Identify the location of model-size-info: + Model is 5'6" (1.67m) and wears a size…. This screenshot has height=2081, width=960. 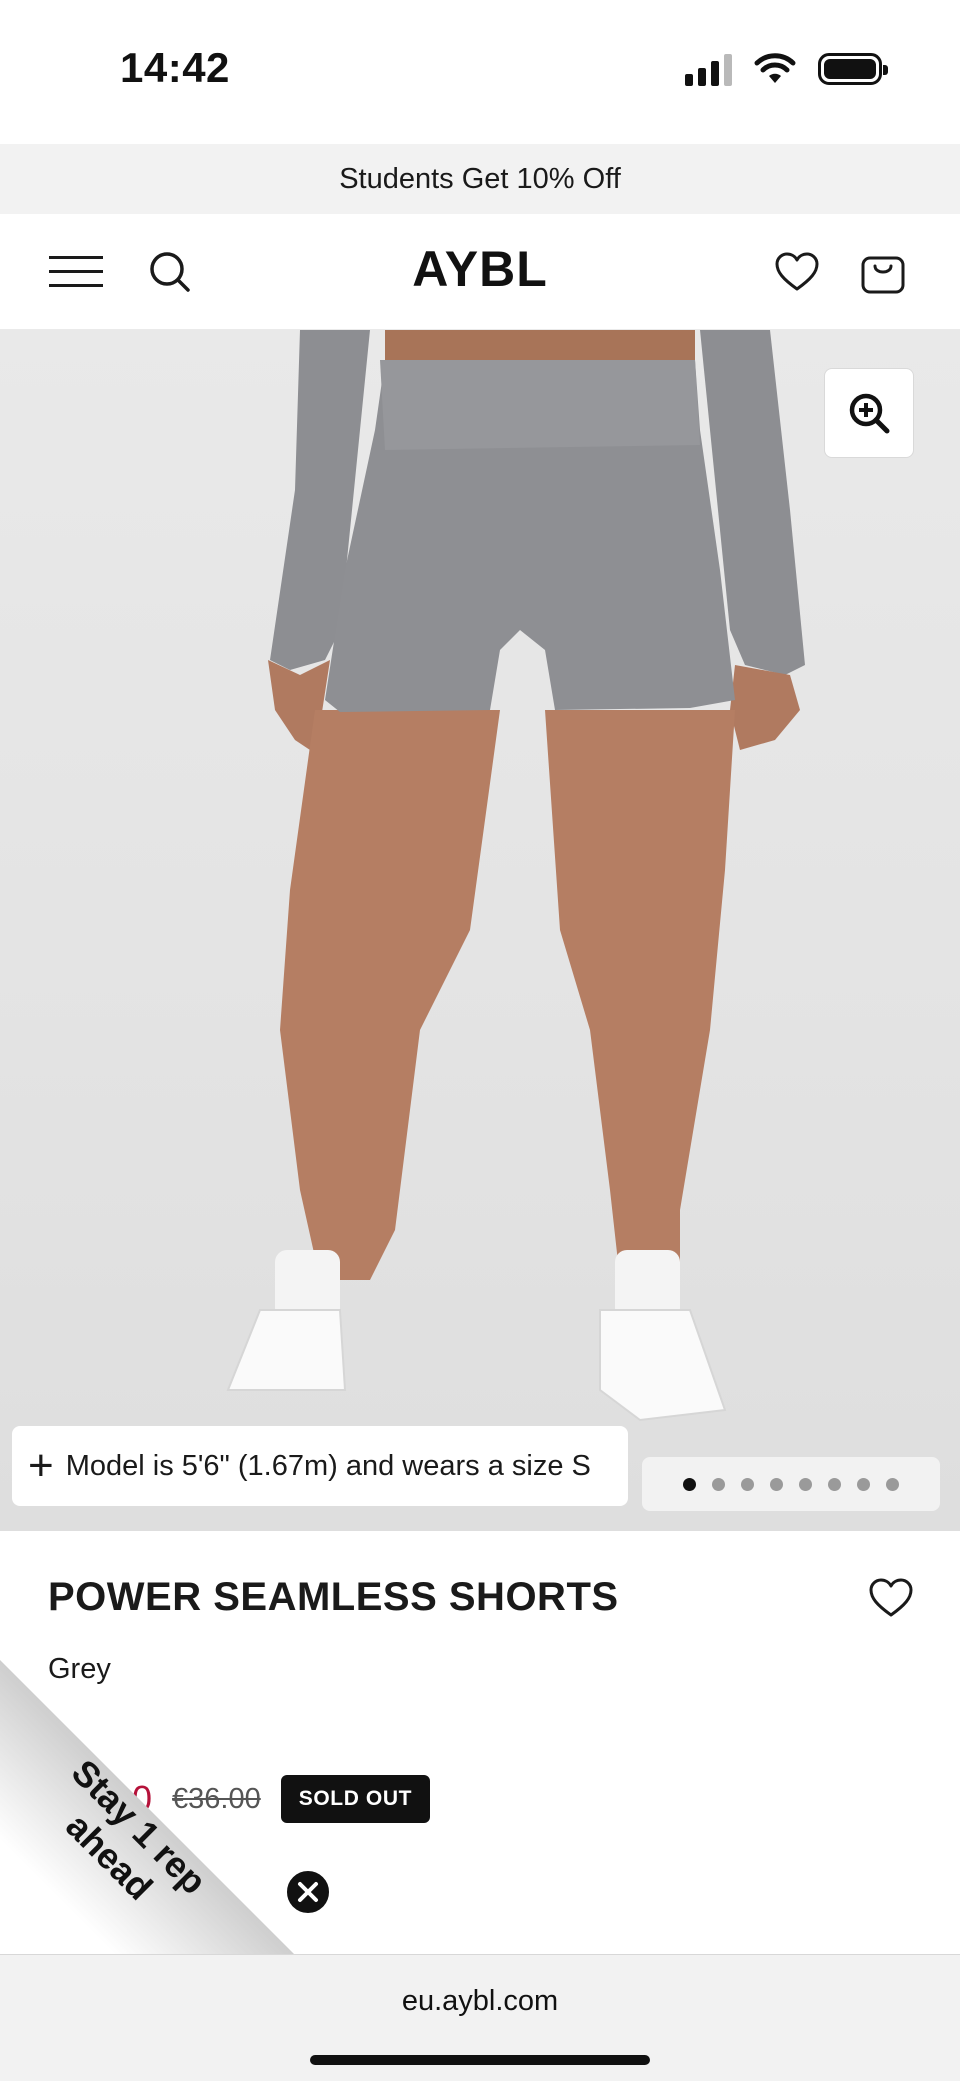
(320, 1466).